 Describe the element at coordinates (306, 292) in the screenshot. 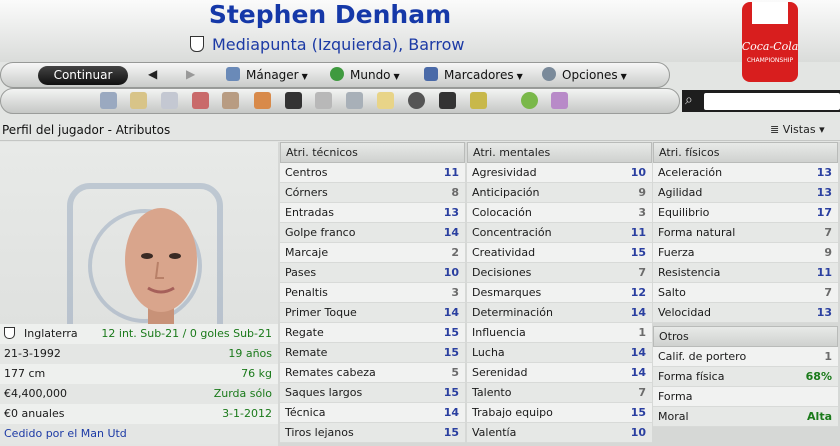

I see `technical-attribute-label: Penaltis` at that location.